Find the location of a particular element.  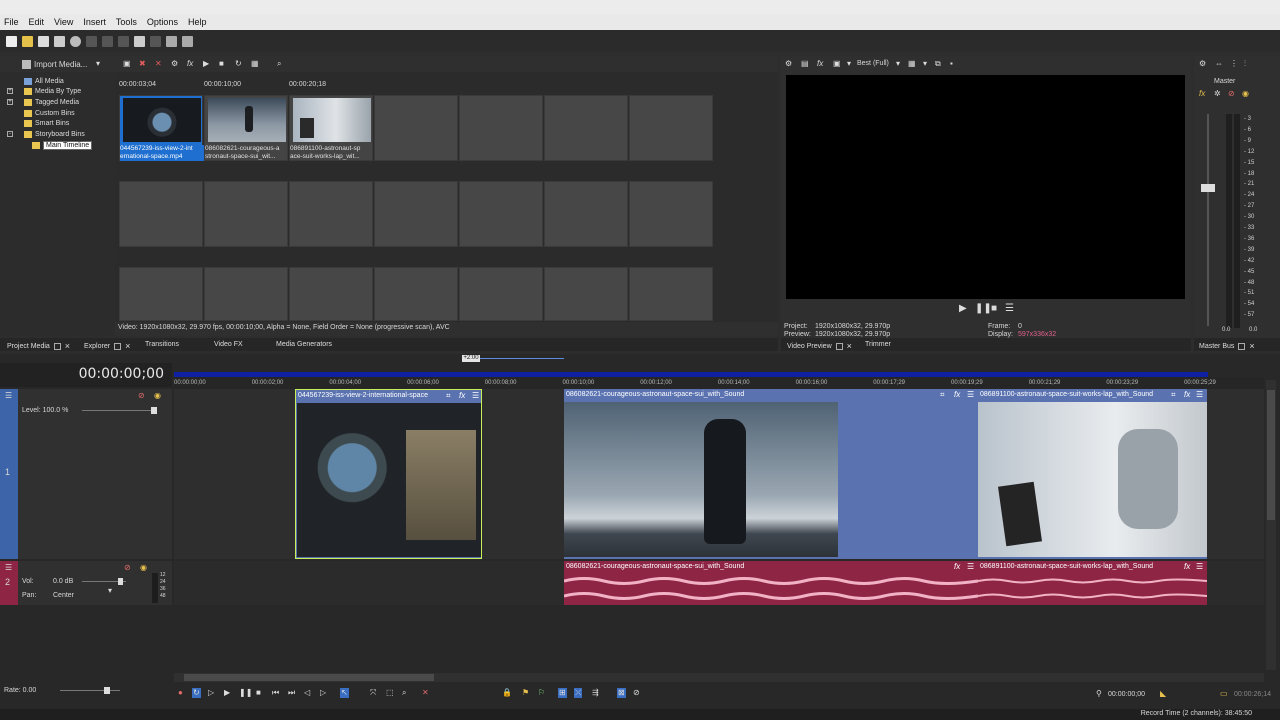

new-project-icon is located at coordinates (11, 41).